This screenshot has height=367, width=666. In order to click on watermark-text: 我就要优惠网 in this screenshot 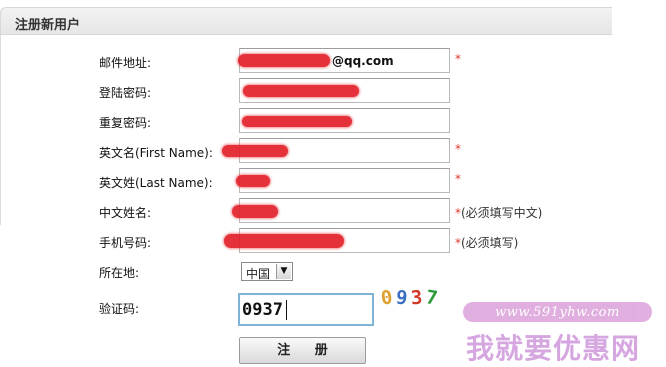, I will do `click(553, 348)`.